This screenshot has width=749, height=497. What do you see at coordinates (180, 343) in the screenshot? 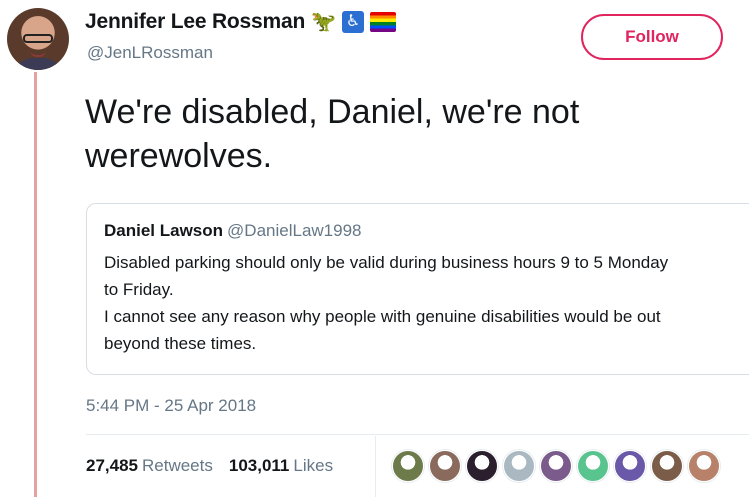
I see `quoted-tweet-line: beyond these times.` at bounding box center [180, 343].